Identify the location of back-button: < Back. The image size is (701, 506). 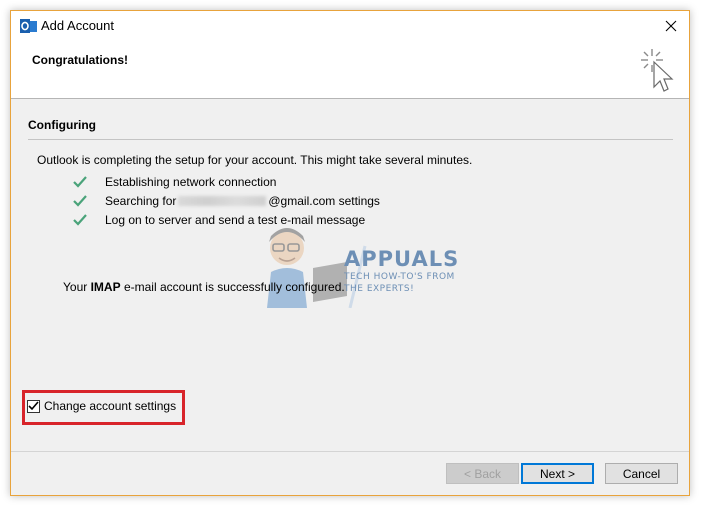
(482, 473).